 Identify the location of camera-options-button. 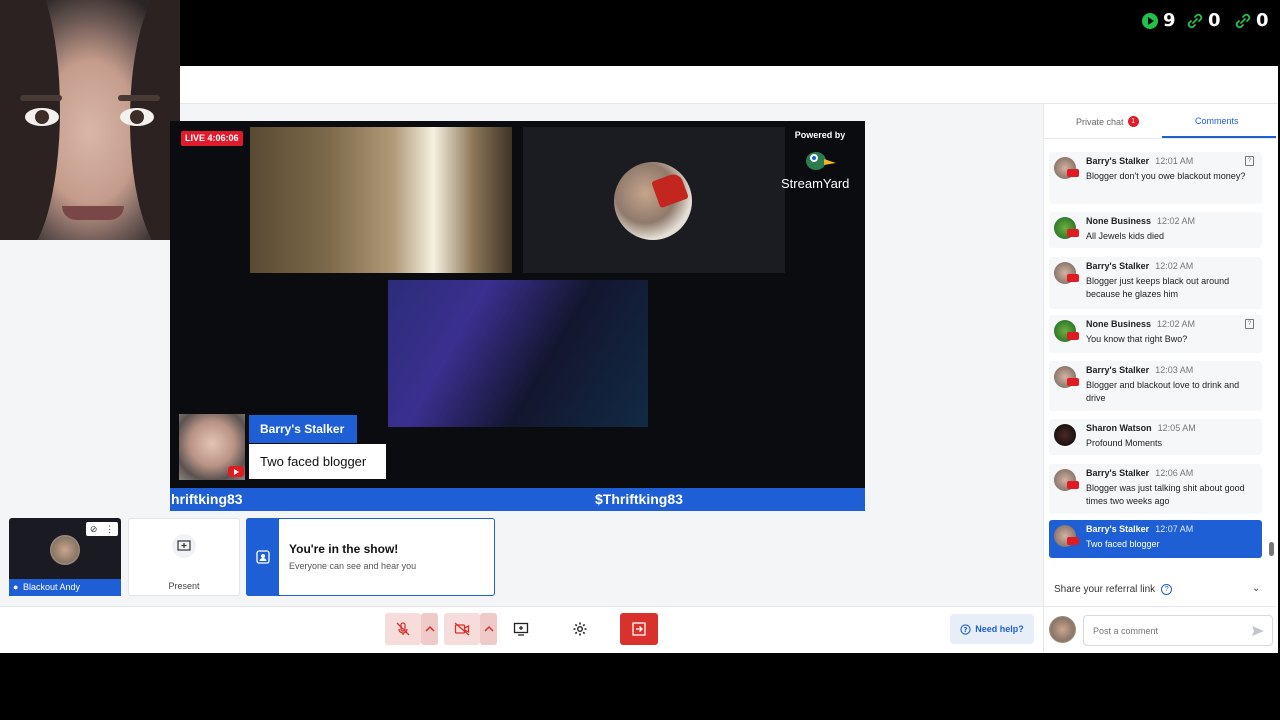
(488, 629).